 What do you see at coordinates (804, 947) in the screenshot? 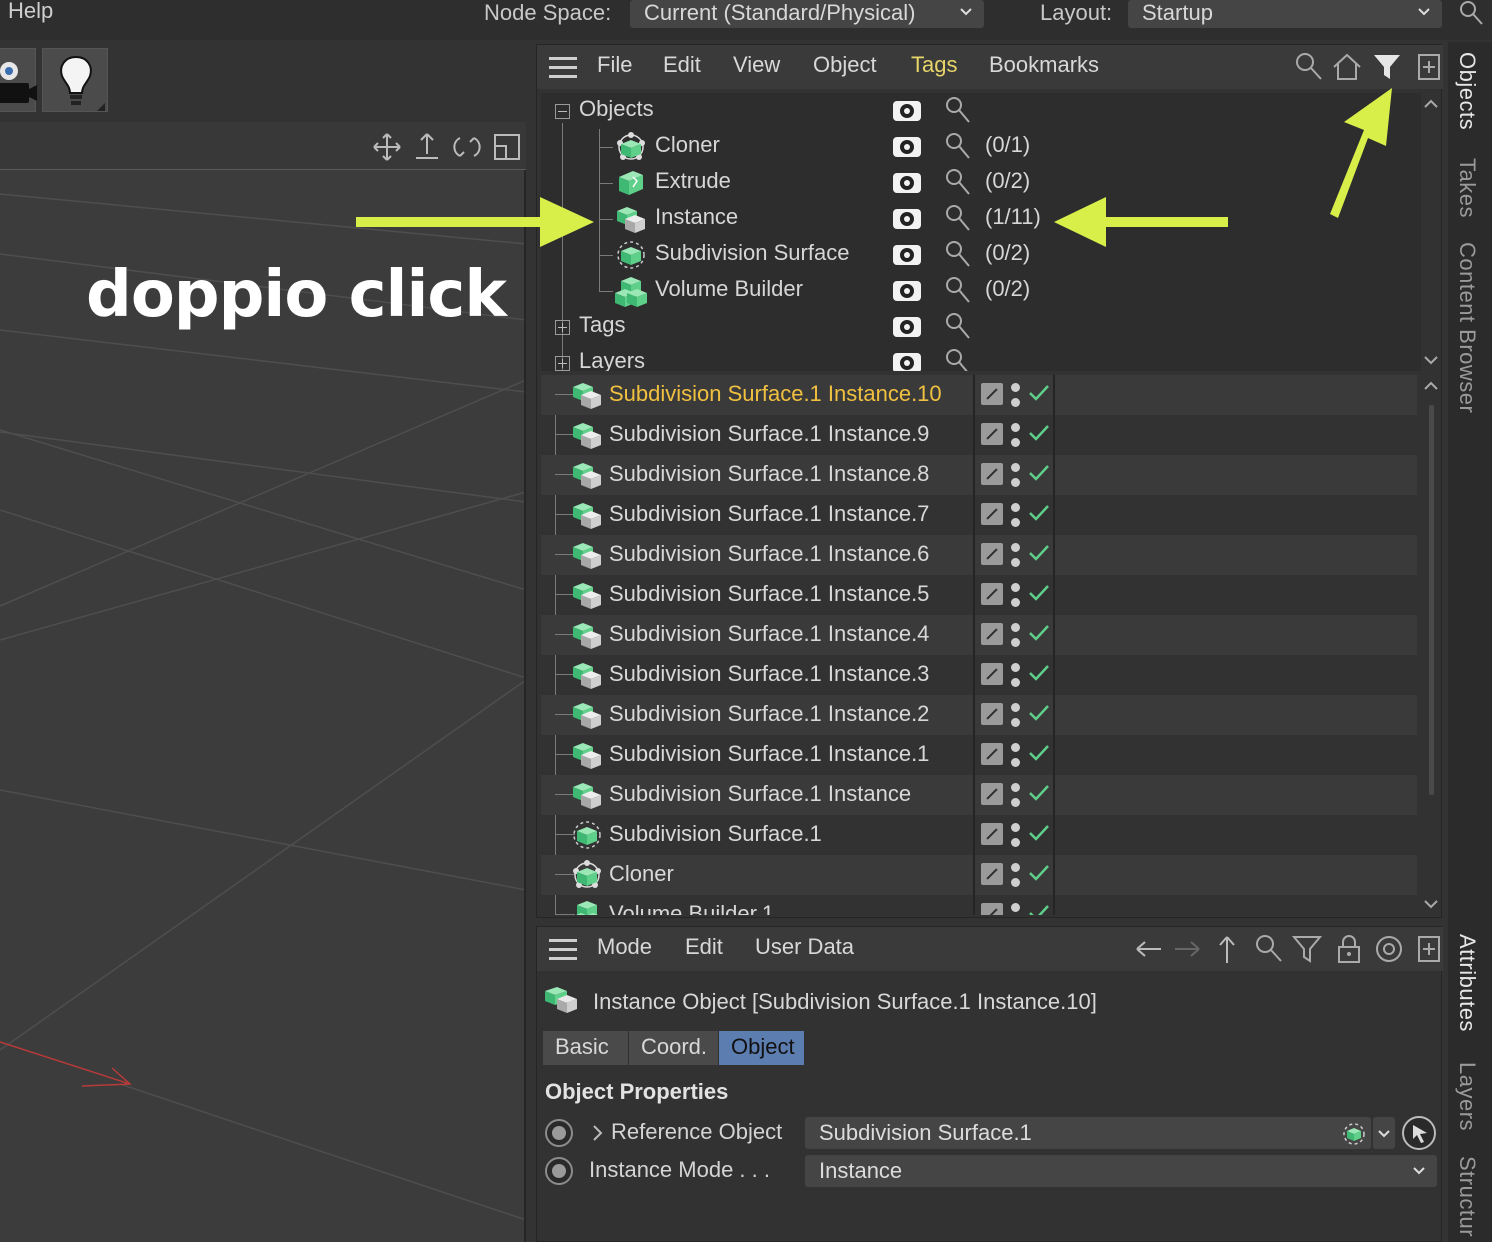
I see `menu-user-data: User Data` at bounding box center [804, 947].